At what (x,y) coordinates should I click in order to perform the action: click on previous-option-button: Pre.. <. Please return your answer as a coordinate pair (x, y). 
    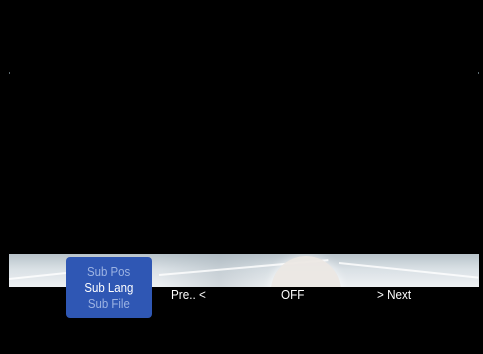
    Looking at the image, I should click on (188, 295).